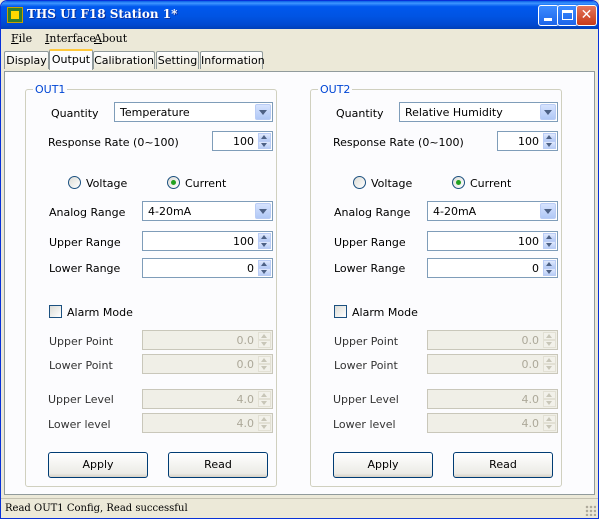  I want to click on out1-response-rate-spinner: 100, so click(242, 141).